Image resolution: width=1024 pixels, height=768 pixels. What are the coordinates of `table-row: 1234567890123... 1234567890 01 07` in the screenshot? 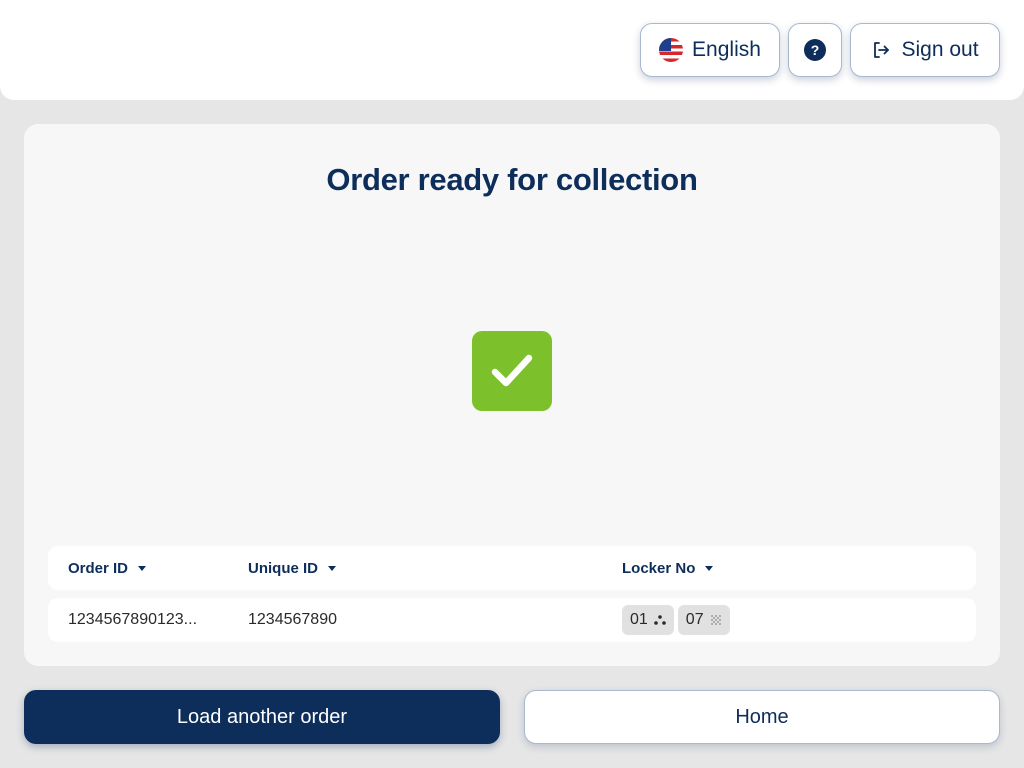 It's located at (512, 620).